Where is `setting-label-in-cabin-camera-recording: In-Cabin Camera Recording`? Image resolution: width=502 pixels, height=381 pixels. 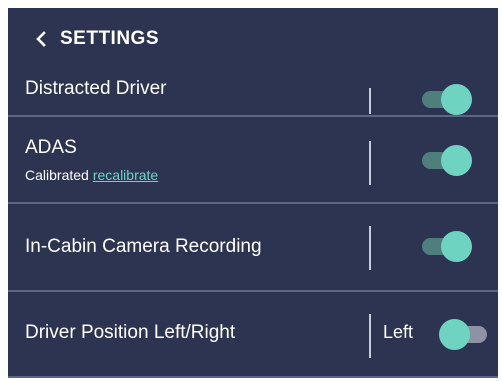 setting-label-in-cabin-camera-recording: In-Cabin Camera Recording is located at coordinates (143, 246).